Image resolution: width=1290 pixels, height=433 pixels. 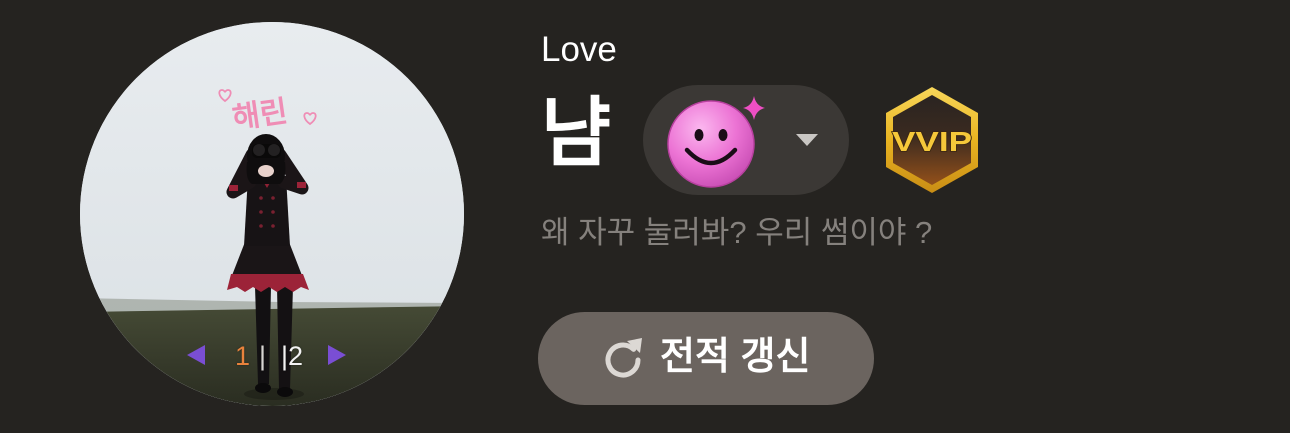 What do you see at coordinates (579, 49) in the screenshot?
I see `profile-tag: Love` at bounding box center [579, 49].